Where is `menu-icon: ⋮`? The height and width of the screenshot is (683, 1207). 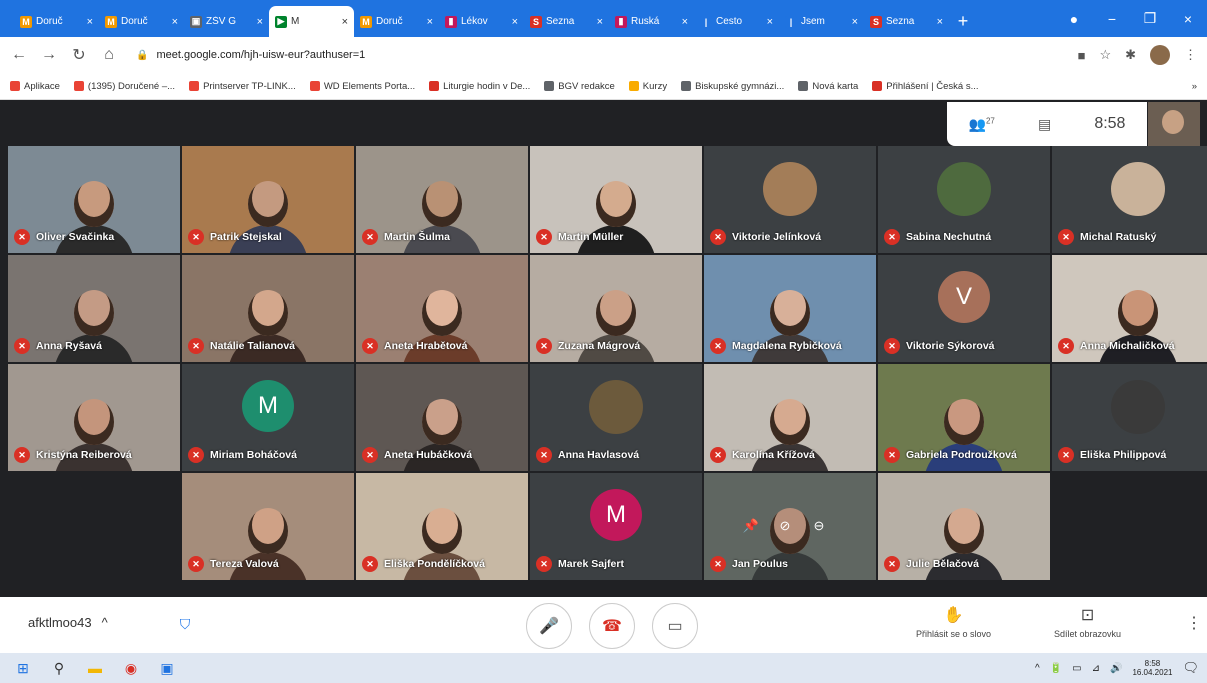 menu-icon: ⋮ is located at coordinates (1190, 55).